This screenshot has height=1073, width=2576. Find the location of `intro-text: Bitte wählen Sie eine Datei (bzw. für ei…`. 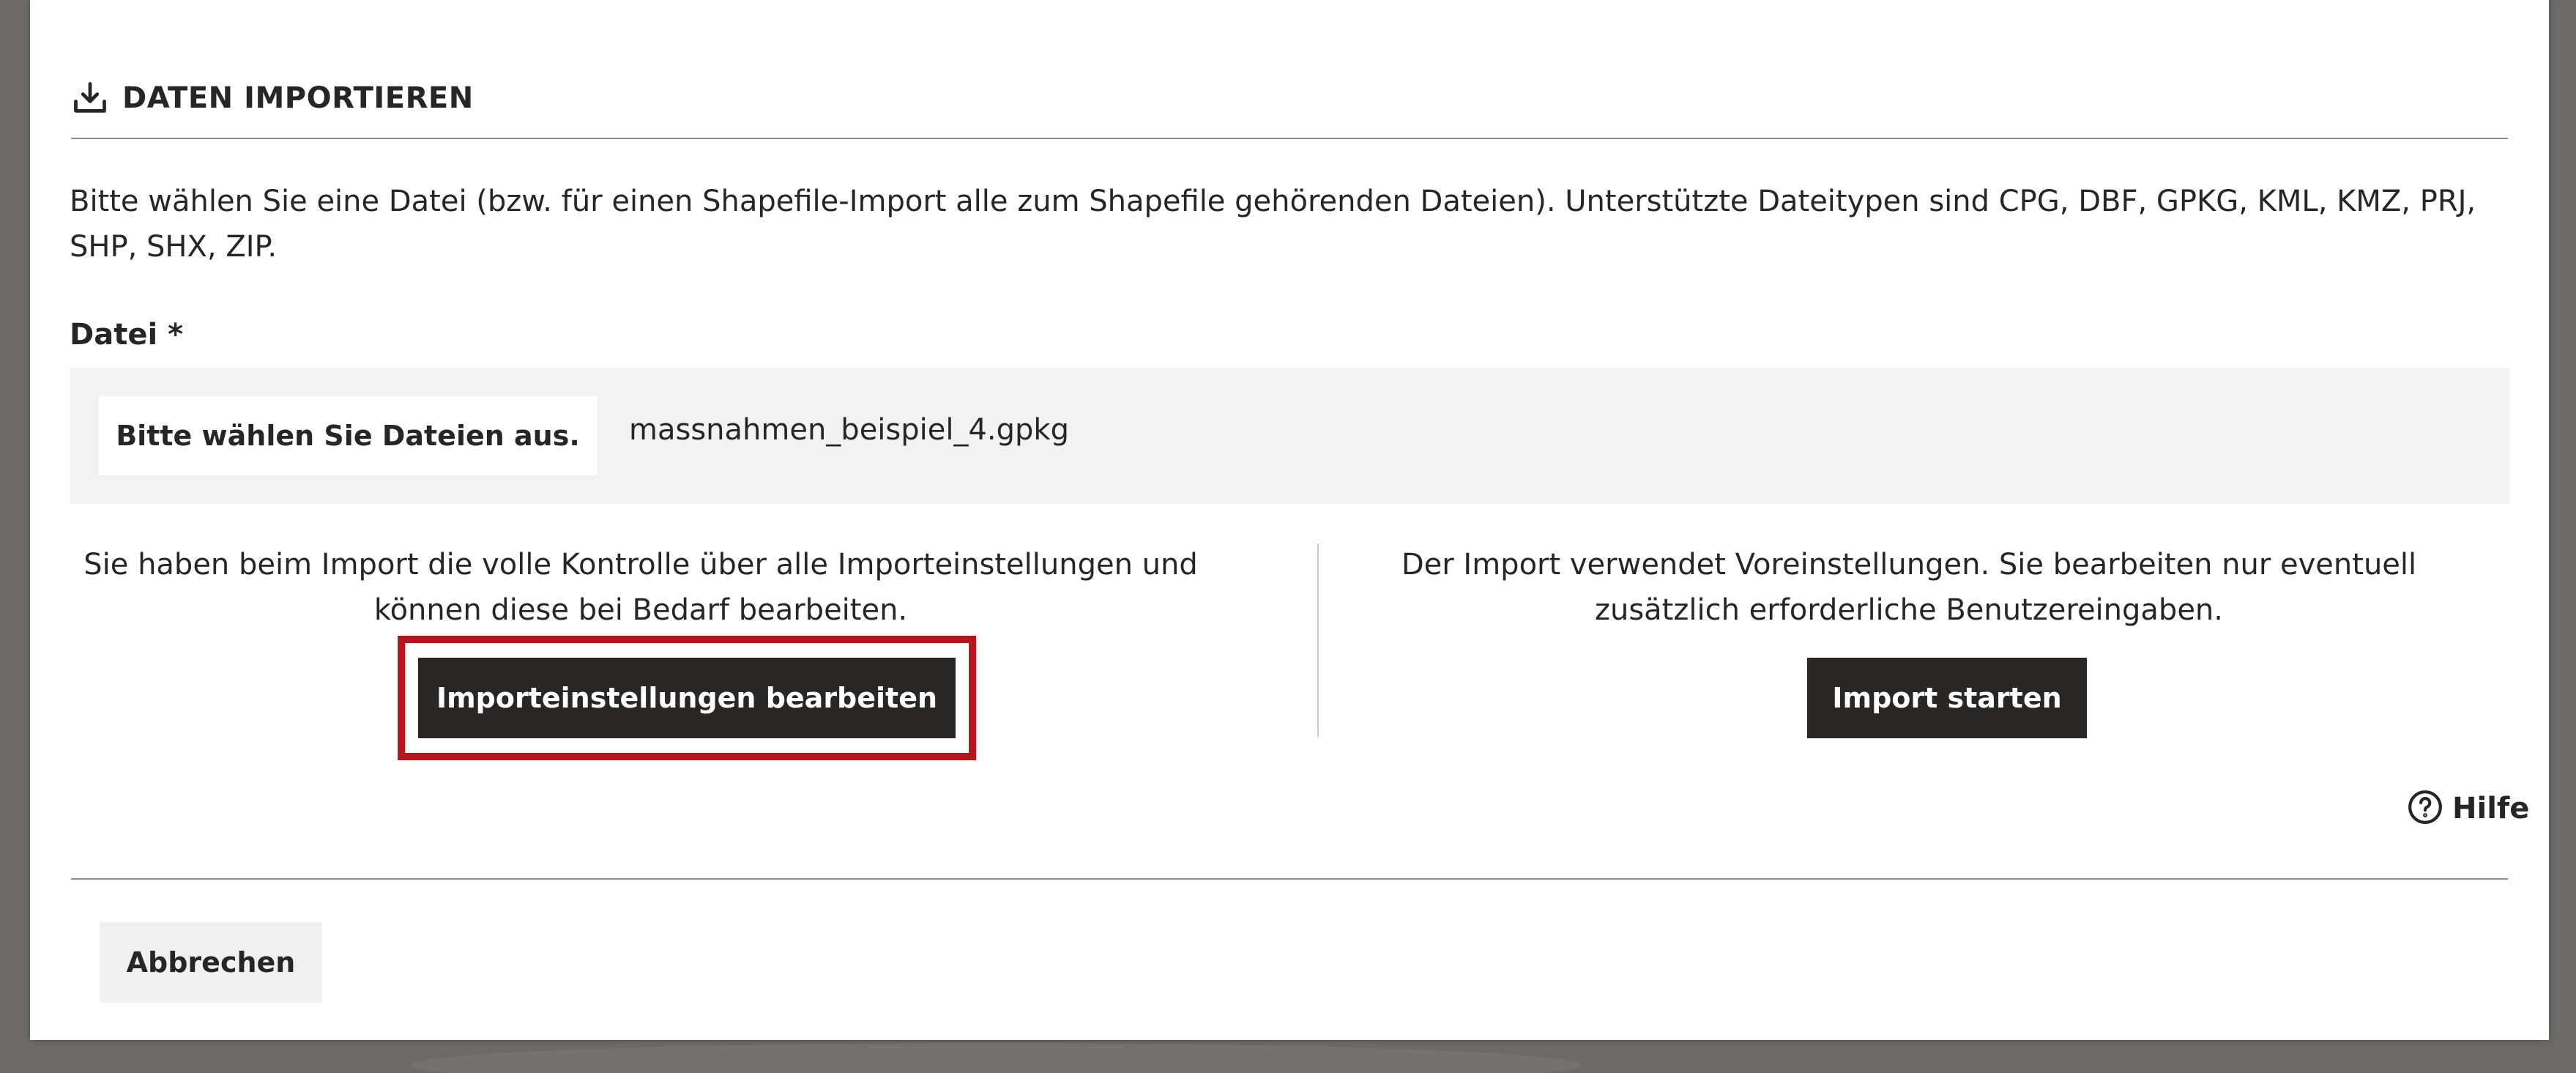

intro-text: Bitte wählen Sie eine Datei (bzw. für ei… is located at coordinates (1273, 224).